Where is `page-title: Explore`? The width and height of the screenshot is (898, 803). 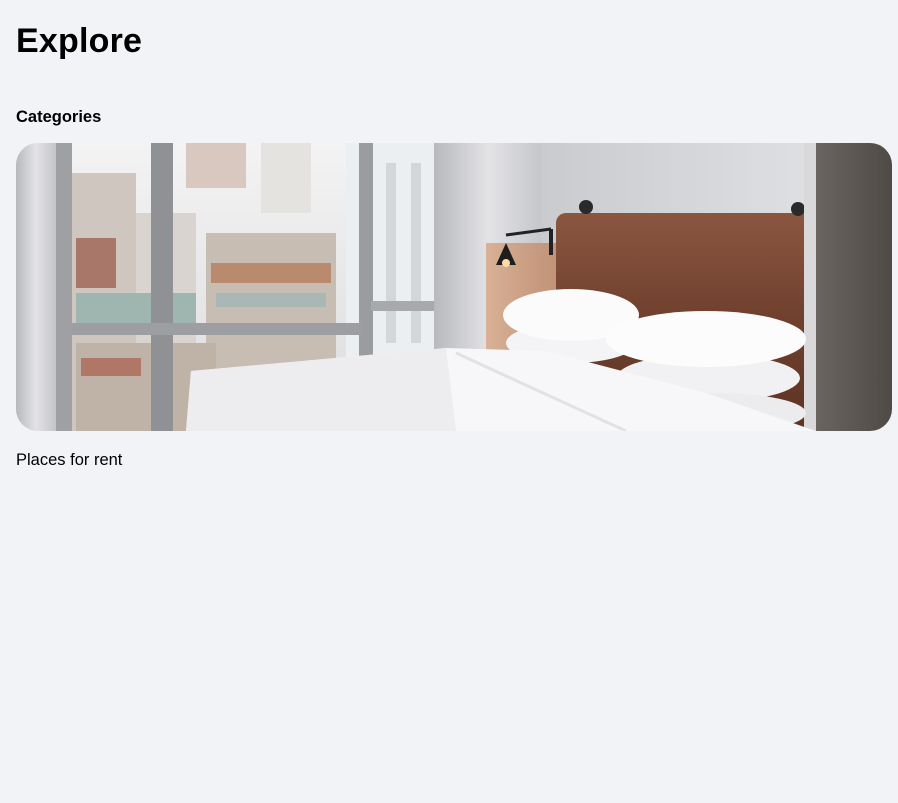 page-title: Explore is located at coordinates (79, 41).